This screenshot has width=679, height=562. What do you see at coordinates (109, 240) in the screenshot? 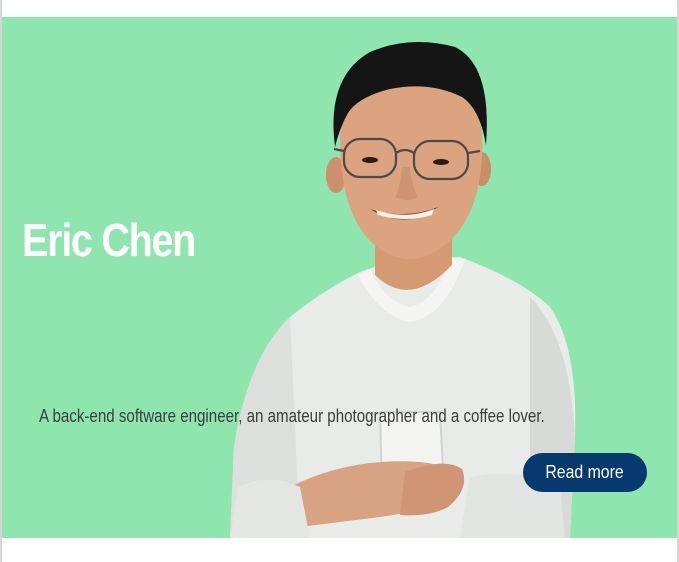
I see `profile-name: Eric Chen` at bounding box center [109, 240].